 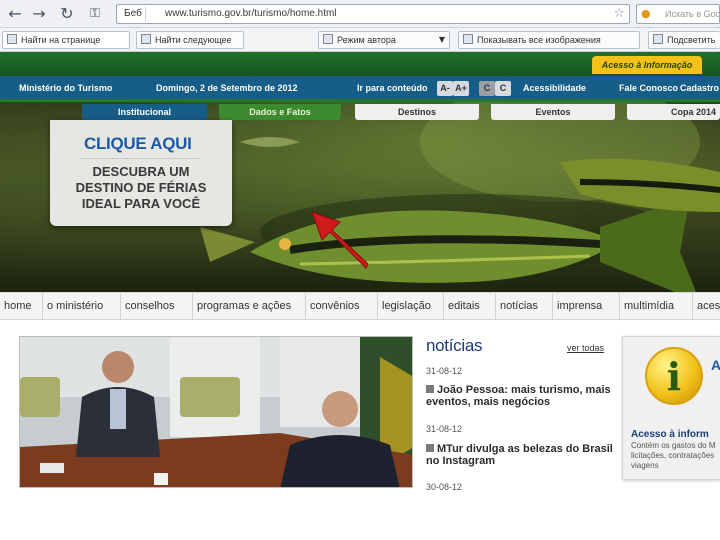 I want to click on search-engine-icon: ●, so click(x=646, y=13).